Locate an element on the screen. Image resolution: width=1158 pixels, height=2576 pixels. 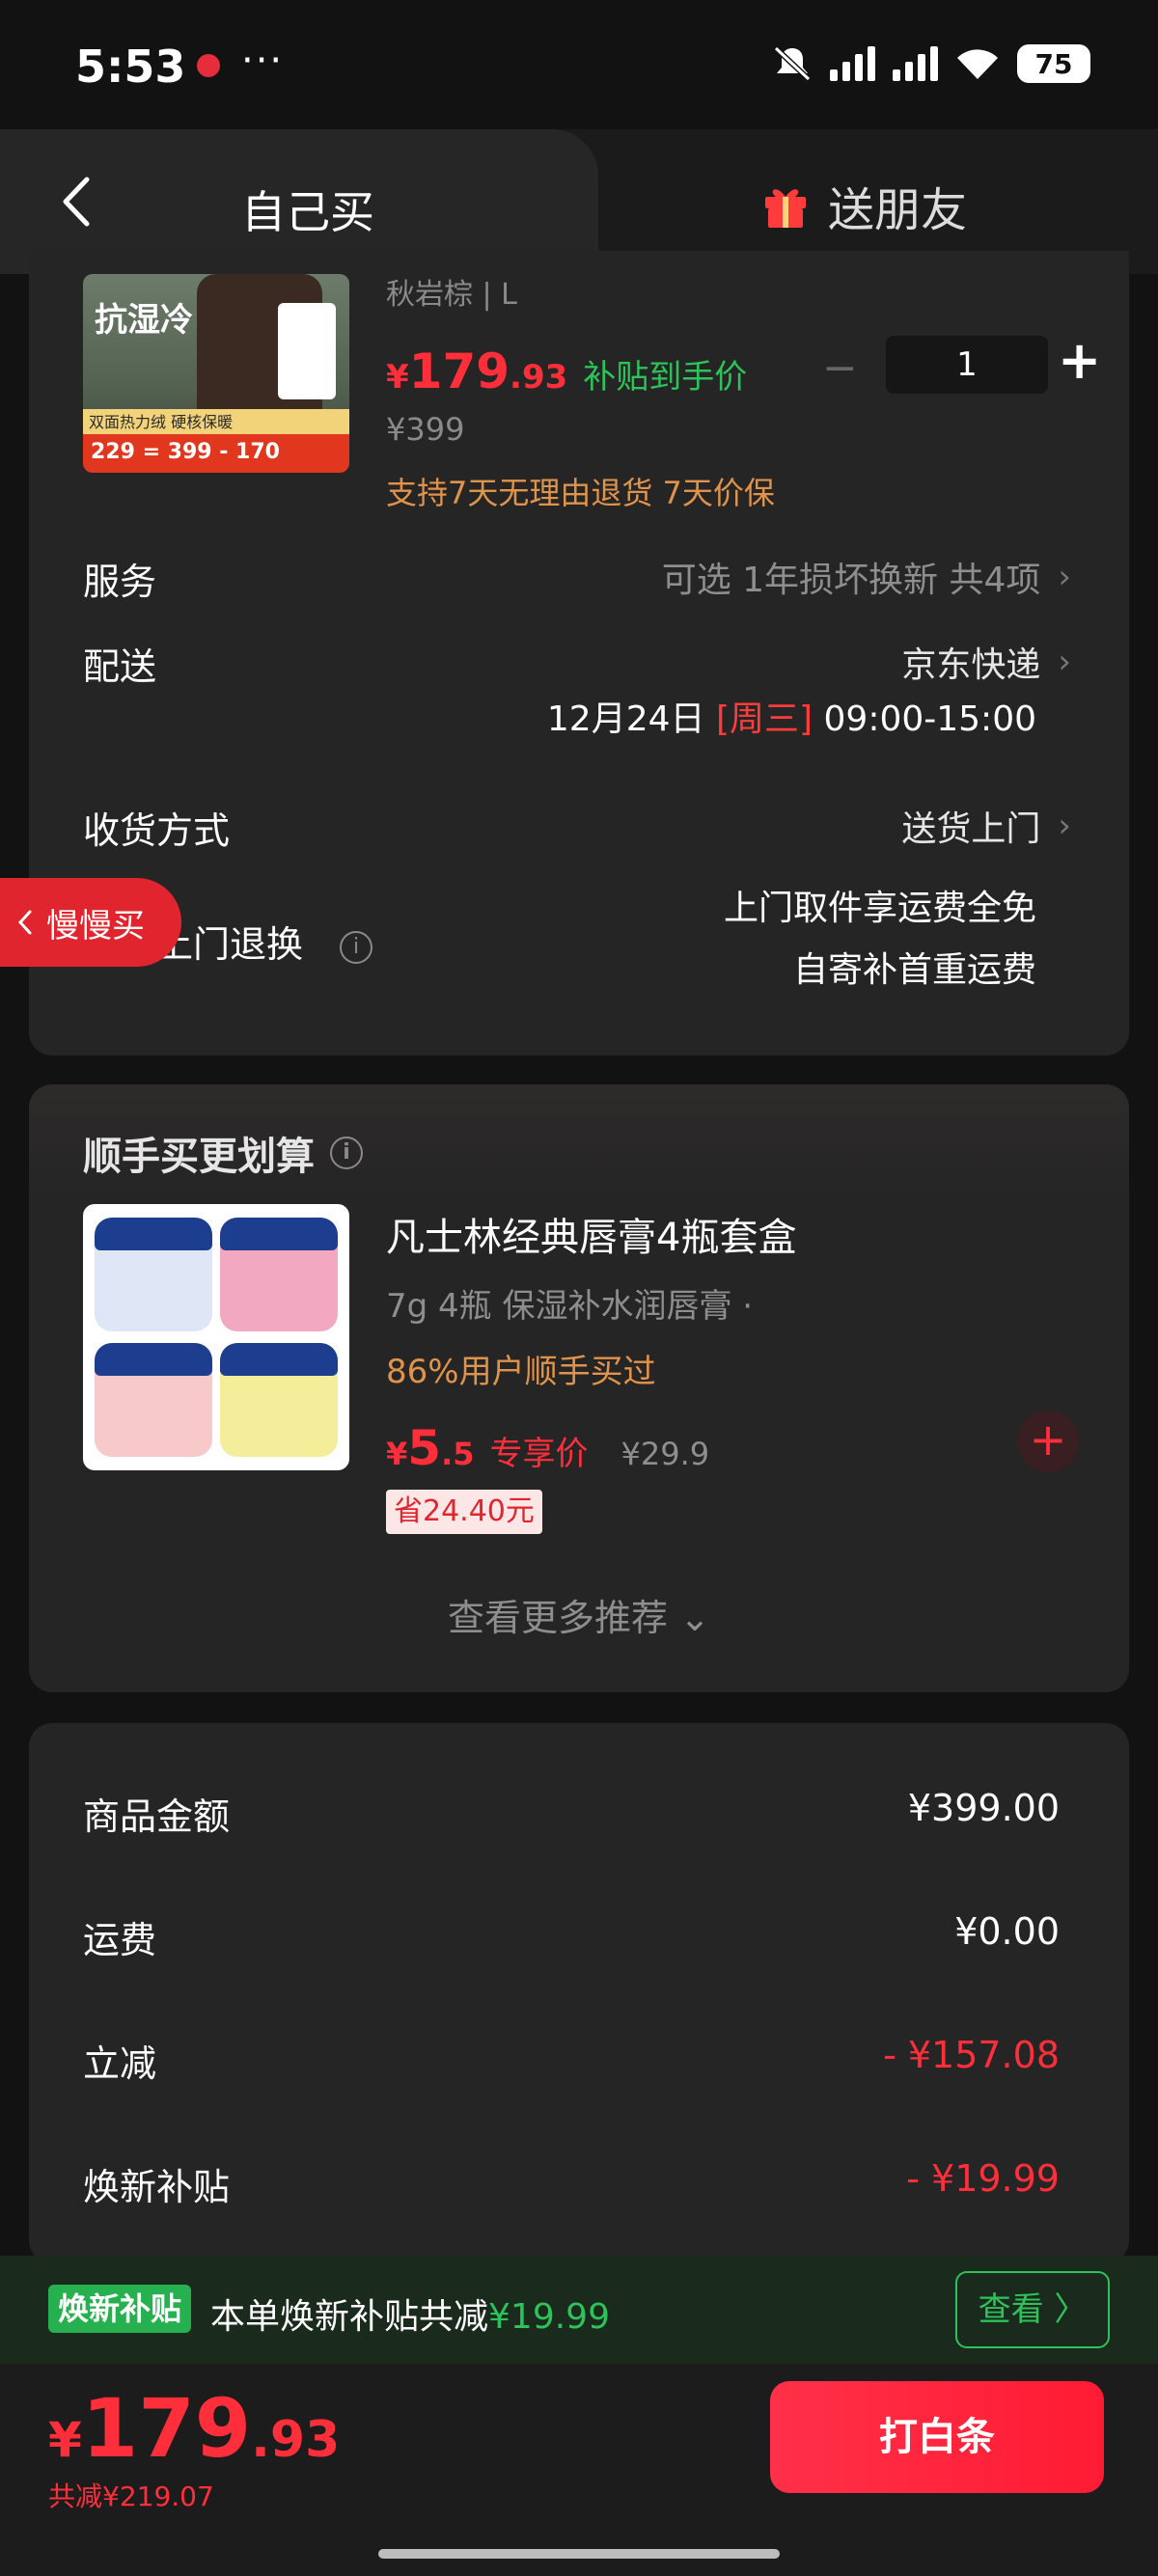
total-integer: 179 is located at coordinates (166, 2429).